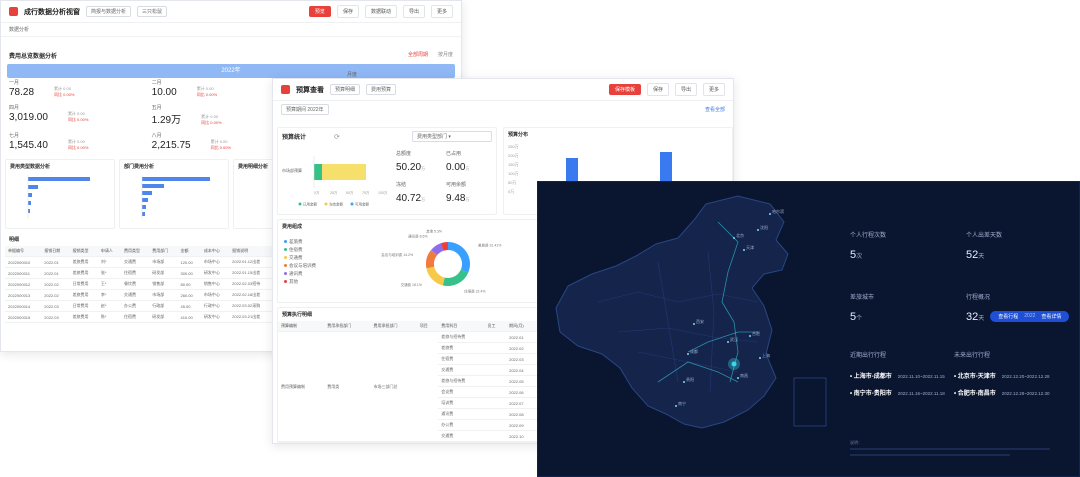  What do you see at coordinates (461, 359) in the screenshot?
I see `table-cell: 住宿费` at bounding box center [461, 359].